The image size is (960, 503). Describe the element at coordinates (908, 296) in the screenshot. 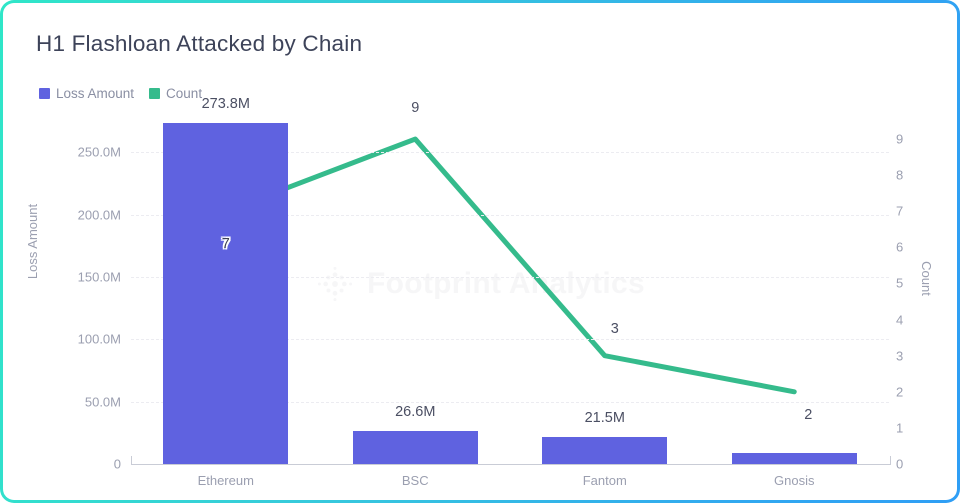

I see `y-axis-right-ticks: 0 1 2 3 4 5 6 7 8 9` at that location.